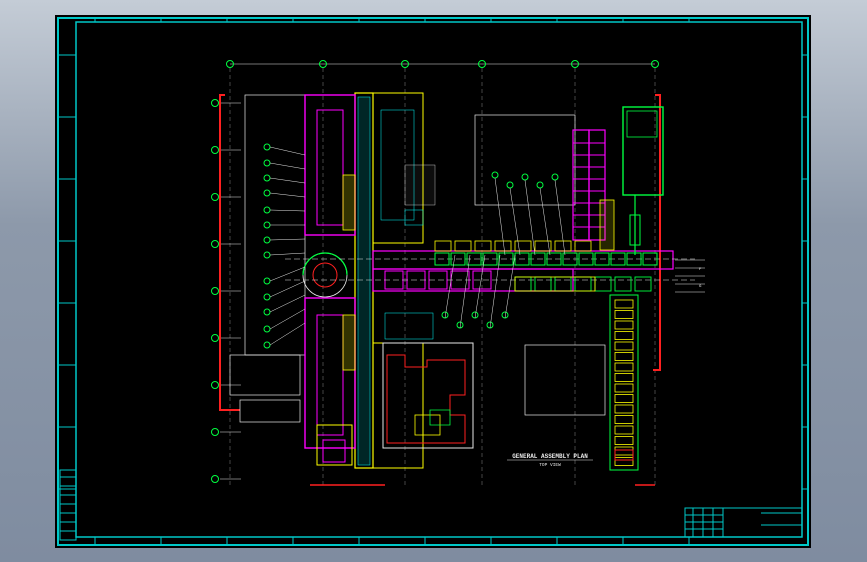 The width and height of the screenshot is (867, 562). What do you see at coordinates (68, 505) in the screenshot?
I see `revision-panel` at bounding box center [68, 505].